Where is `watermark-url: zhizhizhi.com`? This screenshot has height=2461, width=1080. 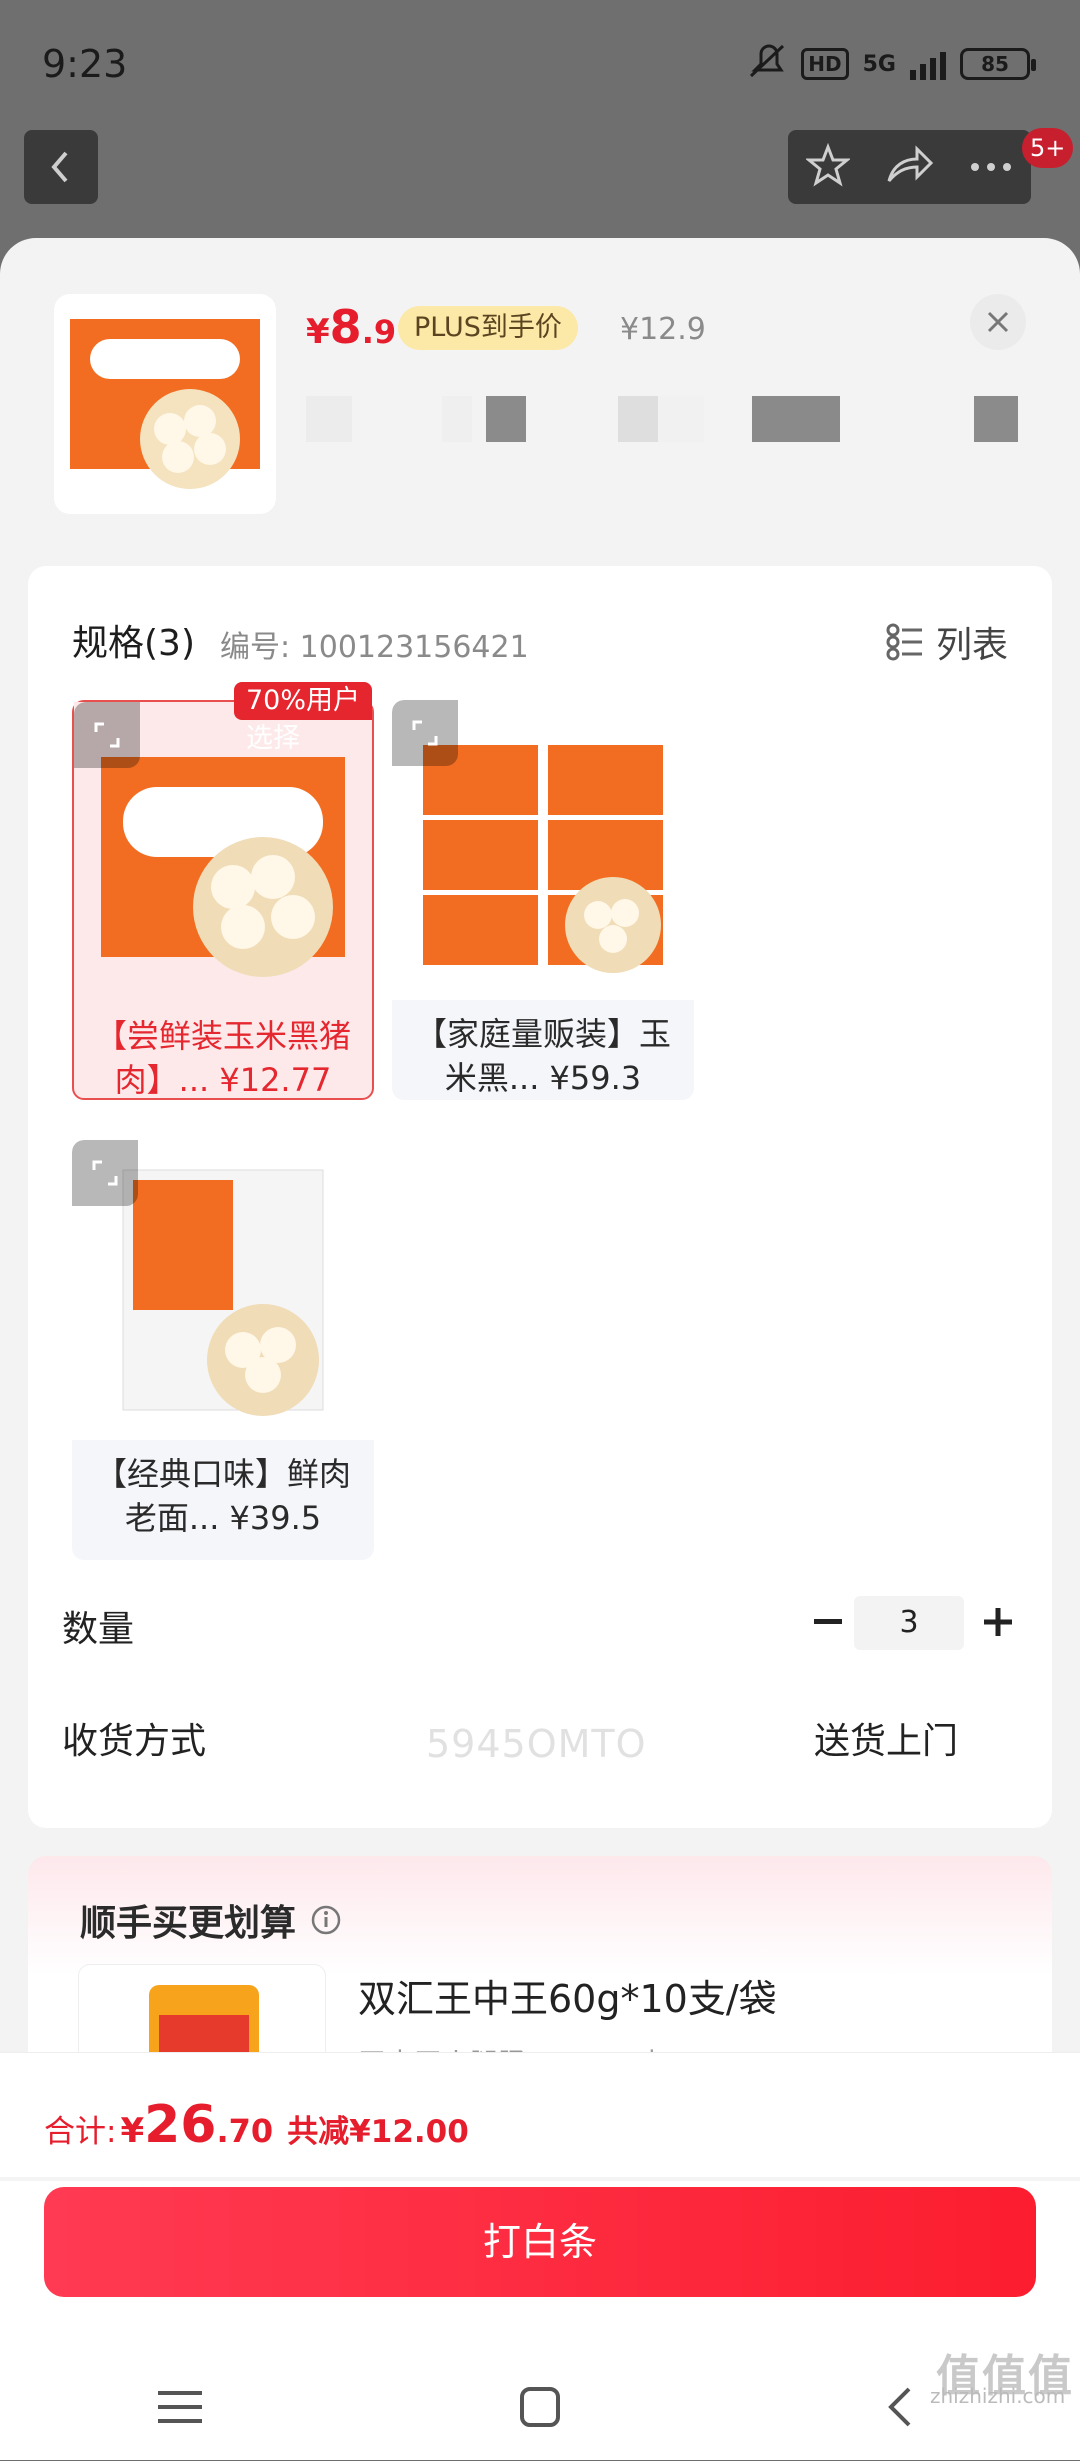 watermark-url: zhizhizhi.com is located at coordinates (998, 2396).